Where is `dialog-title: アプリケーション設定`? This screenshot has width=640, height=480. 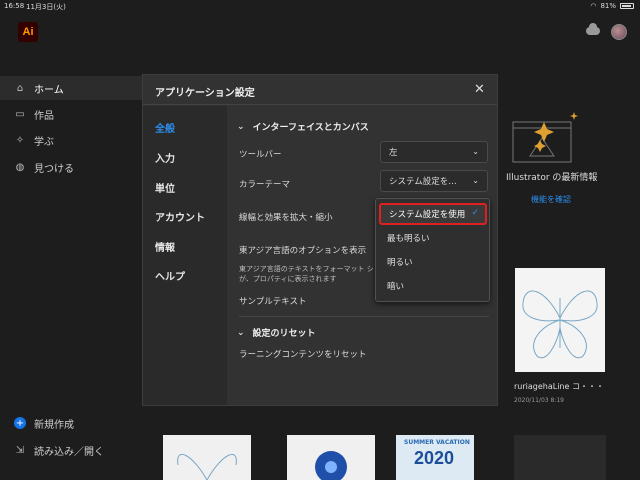
dialog-title: アプリケーション設定 is located at coordinates (205, 93).